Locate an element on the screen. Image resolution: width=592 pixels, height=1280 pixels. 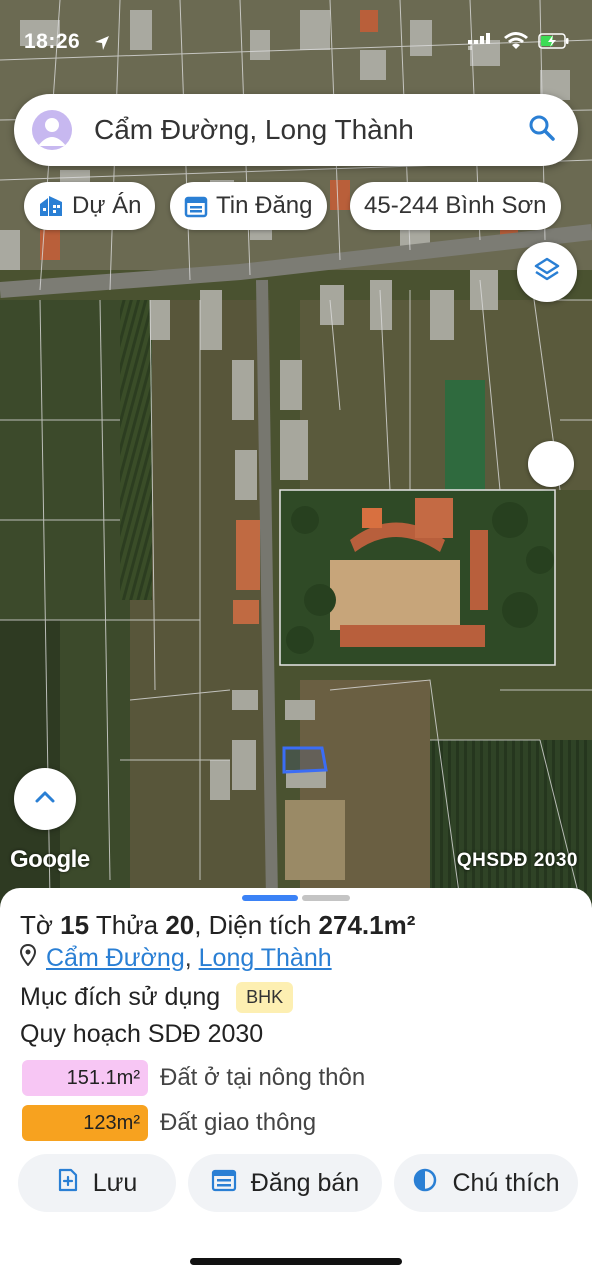
legend-icon is located at coordinates (425, 1183).